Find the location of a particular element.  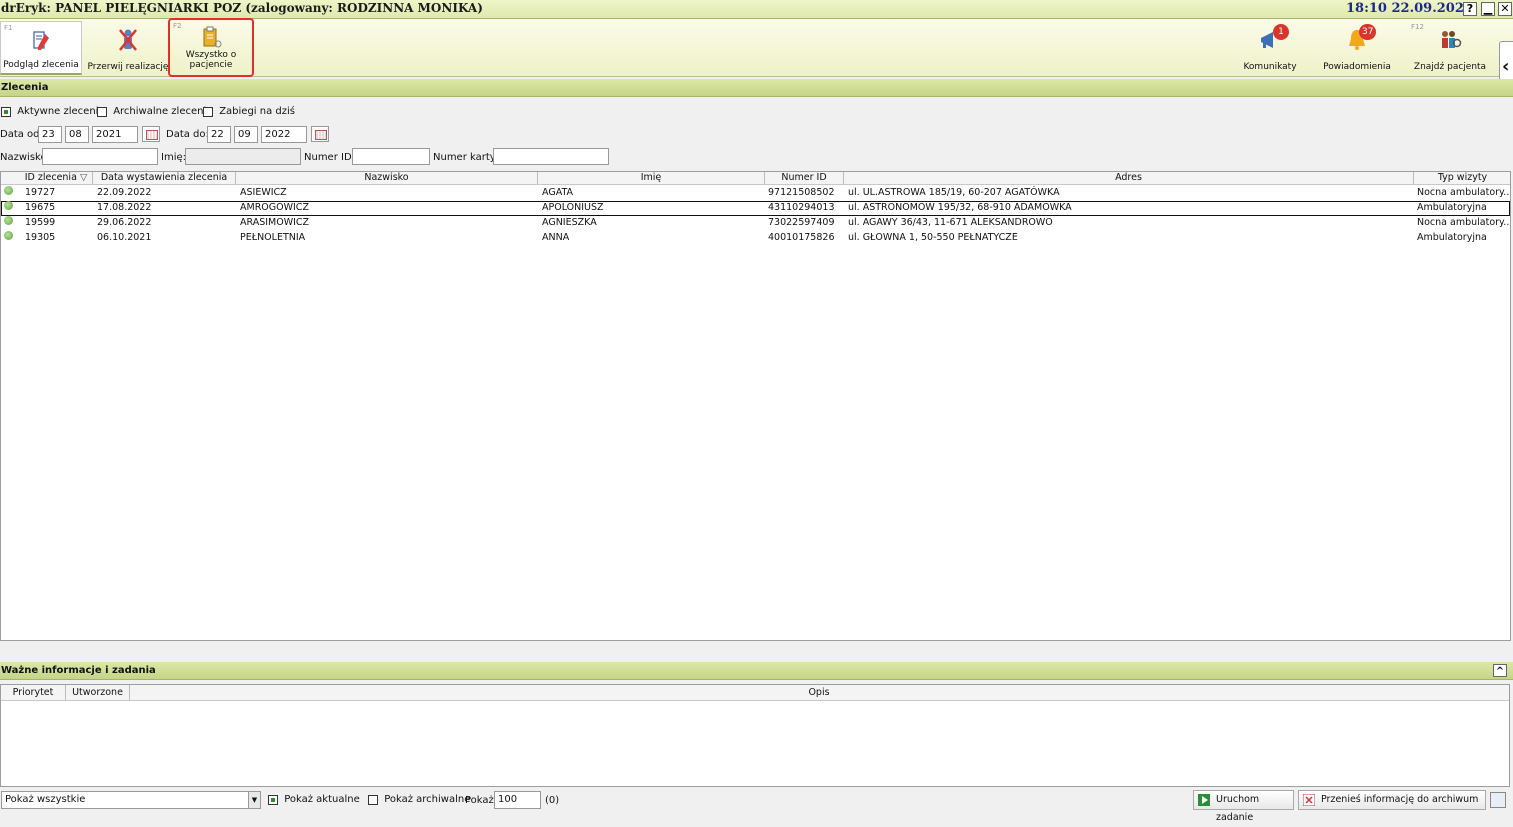

orders-section-header: Zlecenia is located at coordinates (756, 88).